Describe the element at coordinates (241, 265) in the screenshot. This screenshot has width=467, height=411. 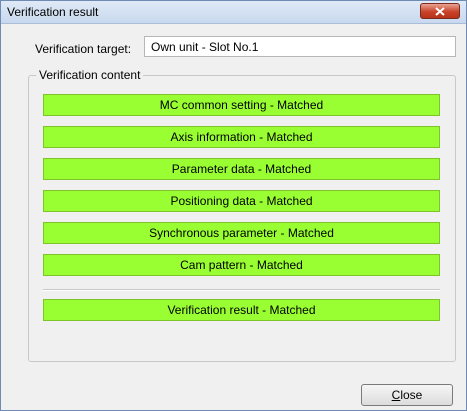
I see `result-cam-pattern: Cam pattern - Matched` at that location.